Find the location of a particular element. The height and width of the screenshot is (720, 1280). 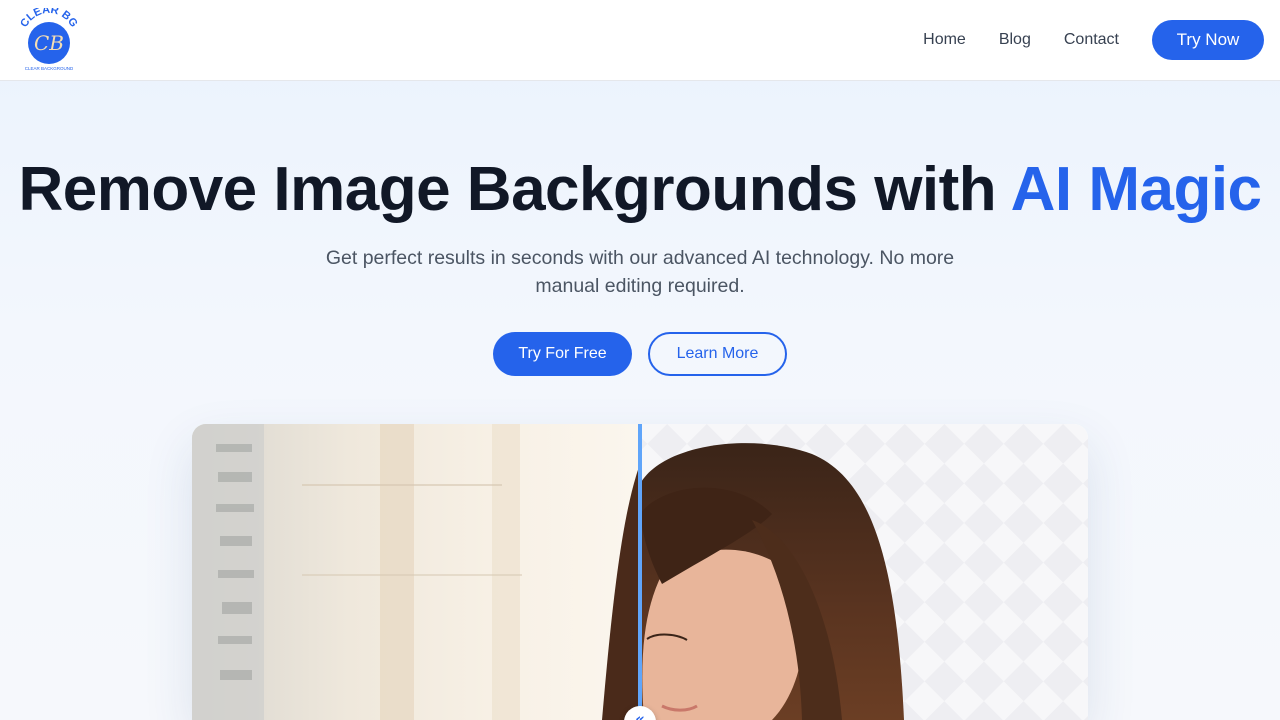

nav-contact-link: Contact is located at coordinates (1091, 40).